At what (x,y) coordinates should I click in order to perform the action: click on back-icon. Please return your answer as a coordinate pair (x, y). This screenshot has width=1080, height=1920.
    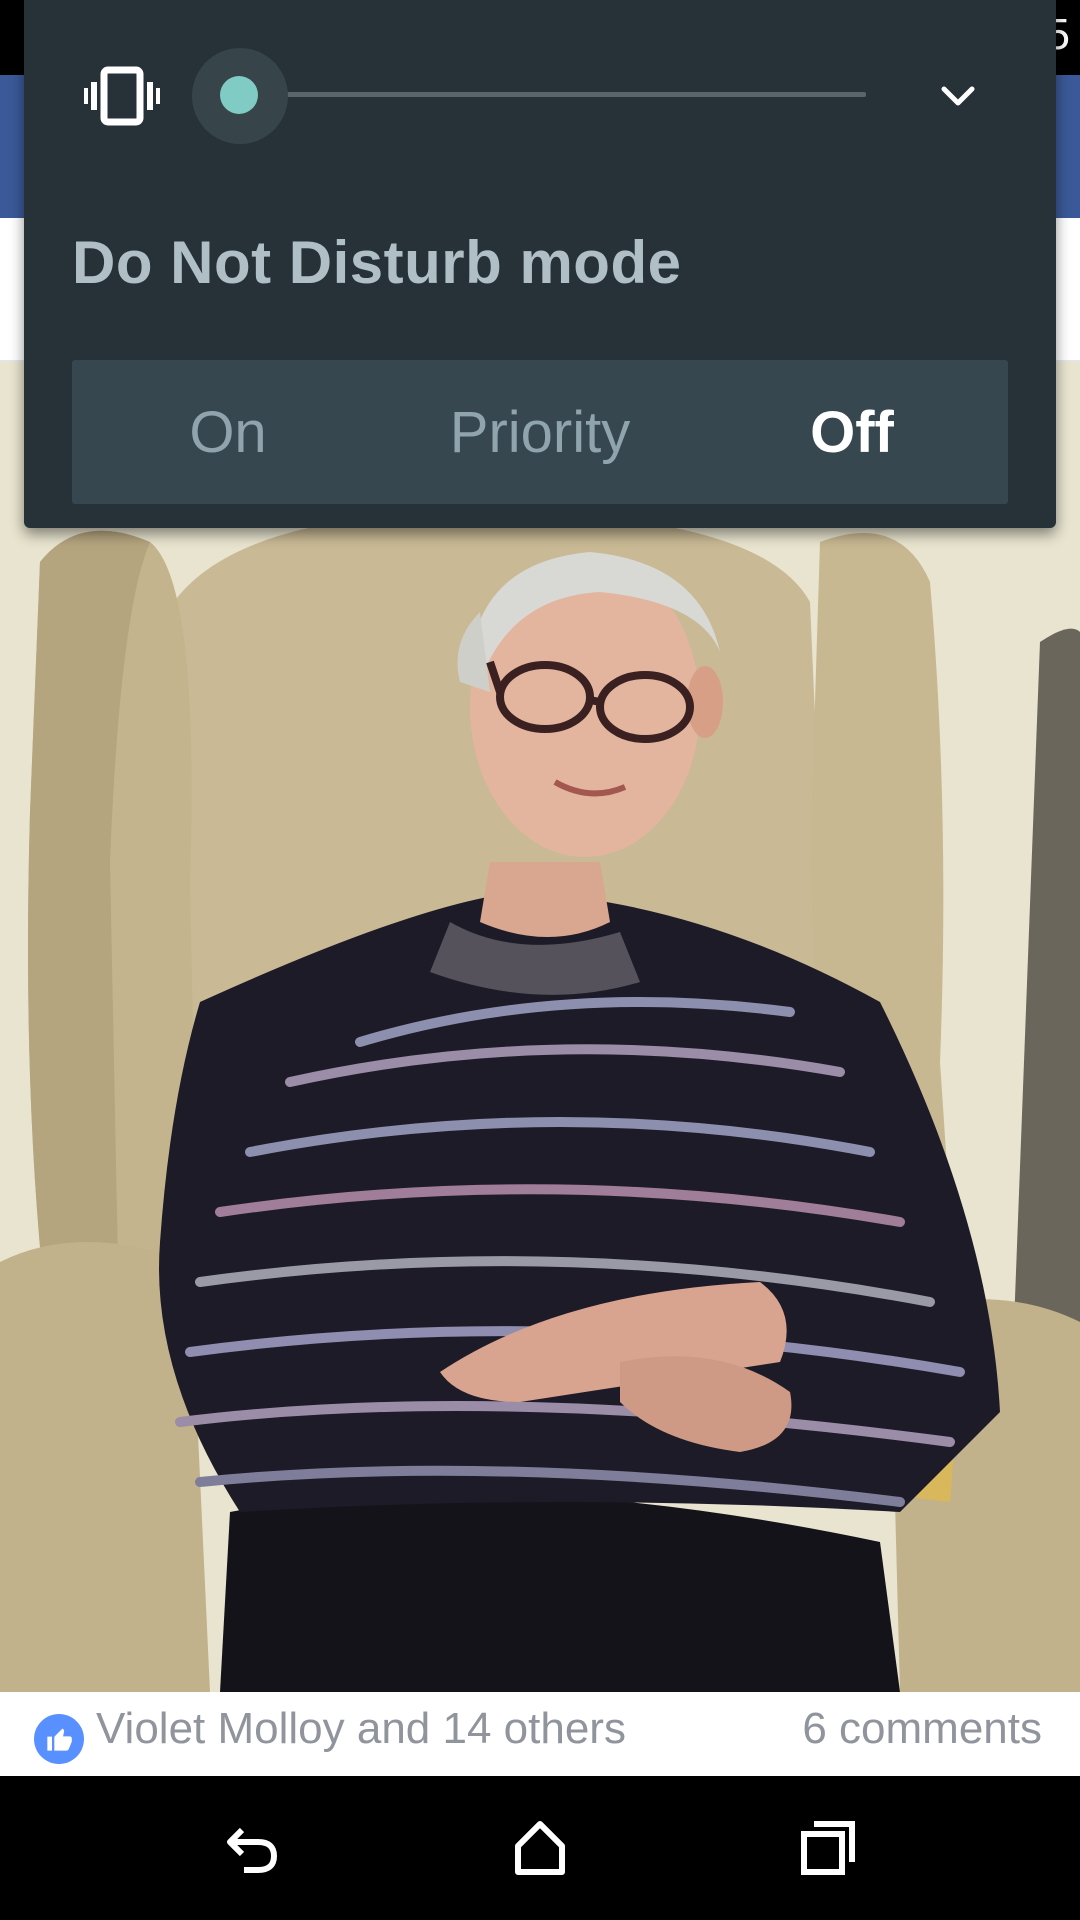
    Looking at the image, I should click on (252, 1850).